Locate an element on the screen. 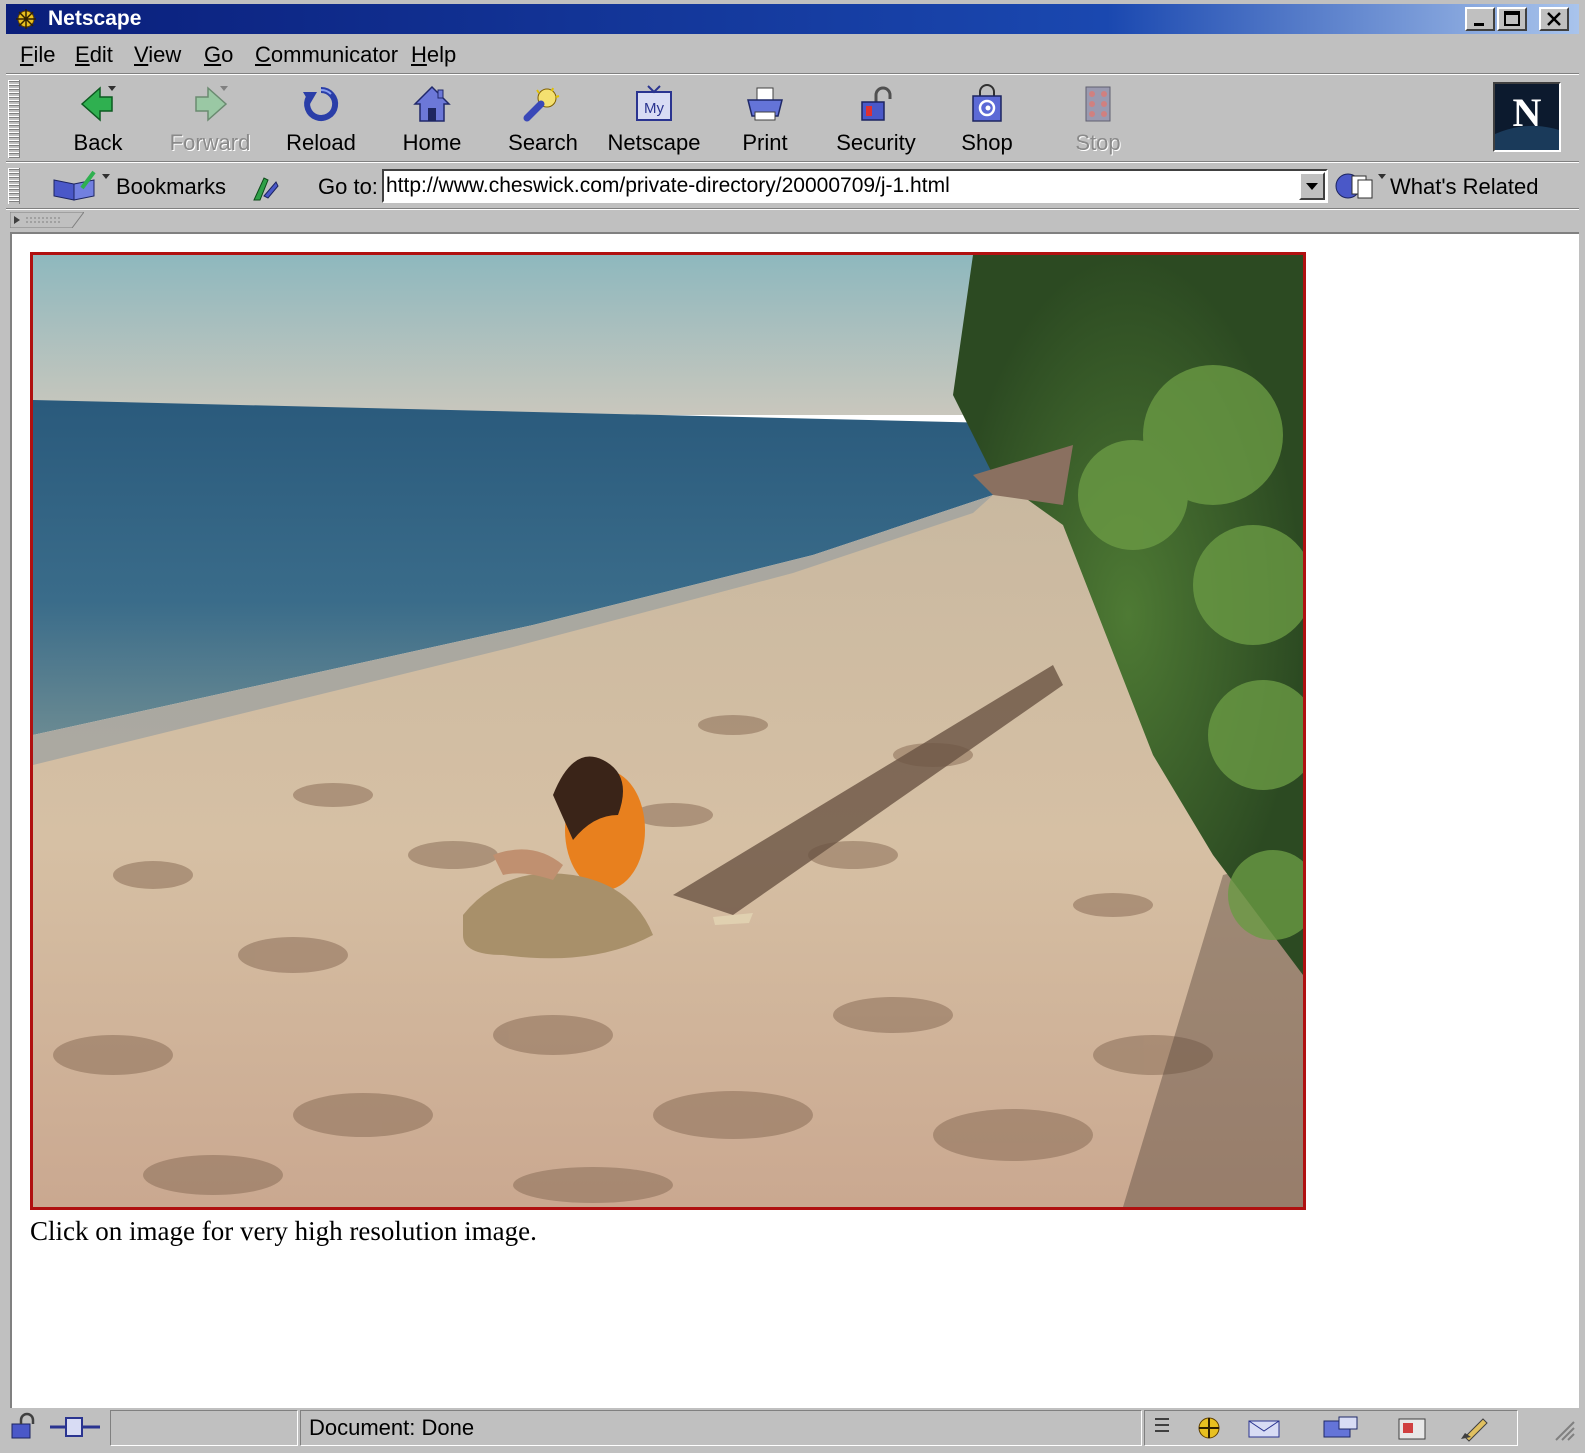 Image resolution: width=1585 pixels, height=1453 pixels. security-status-icon is located at coordinates (25, 1427).